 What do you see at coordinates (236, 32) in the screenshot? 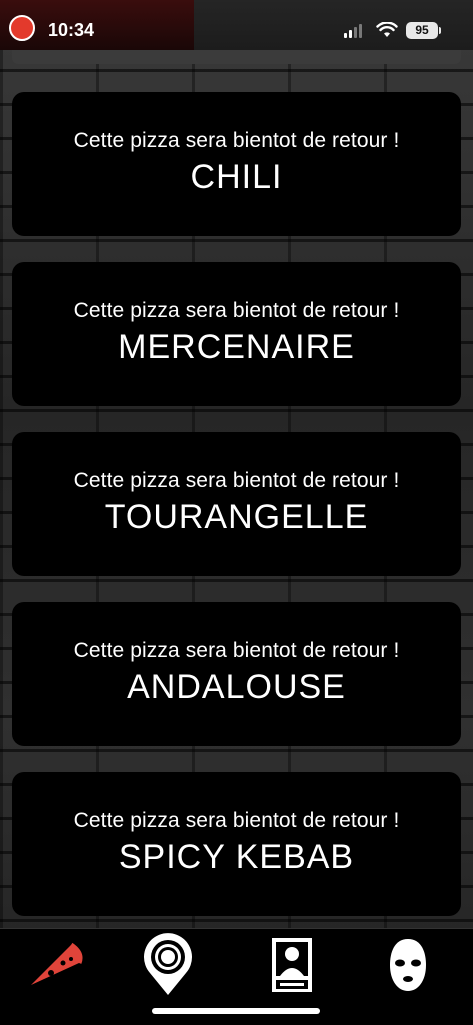
I see `status-bar: 10:34 95` at bounding box center [236, 32].